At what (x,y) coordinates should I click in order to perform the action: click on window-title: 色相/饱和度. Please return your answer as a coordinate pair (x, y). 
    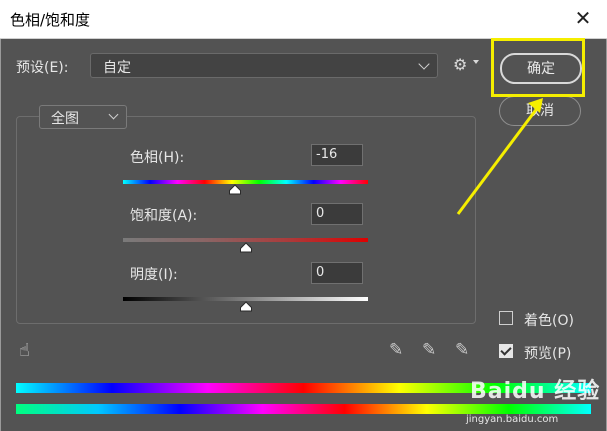
    Looking at the image, I should click on (50, 20).